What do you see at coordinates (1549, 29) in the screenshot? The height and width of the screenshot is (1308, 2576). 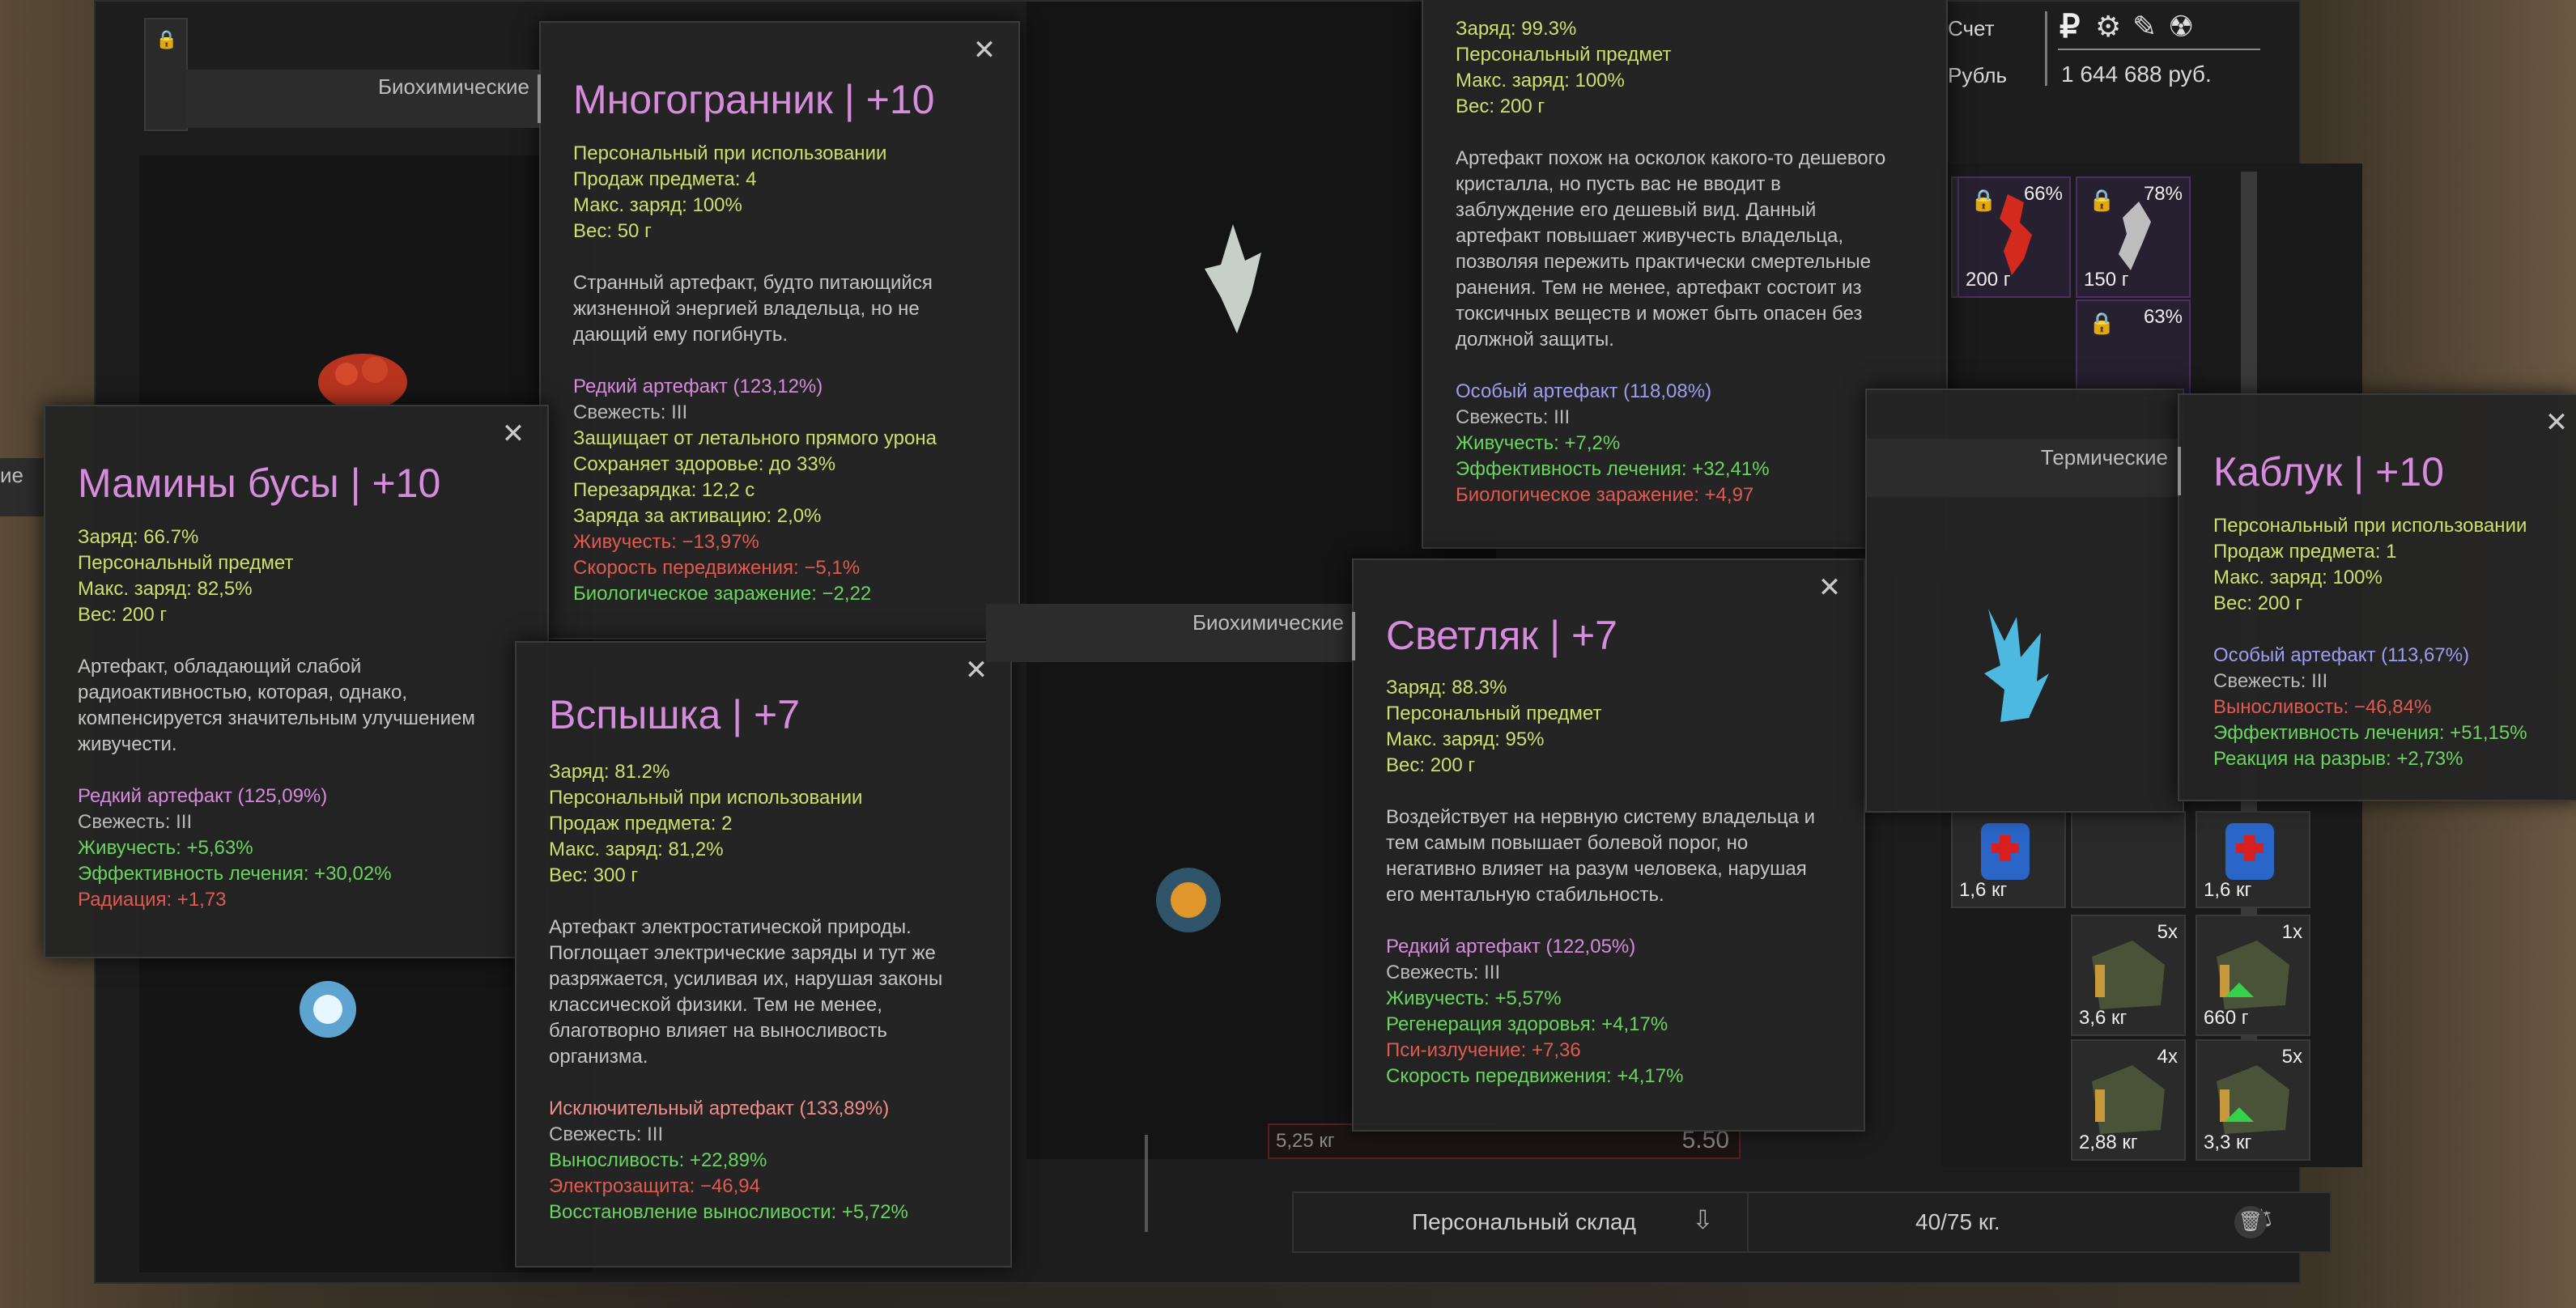 I see `stat-value: 99.3%` at bounding box center [1549, 29].